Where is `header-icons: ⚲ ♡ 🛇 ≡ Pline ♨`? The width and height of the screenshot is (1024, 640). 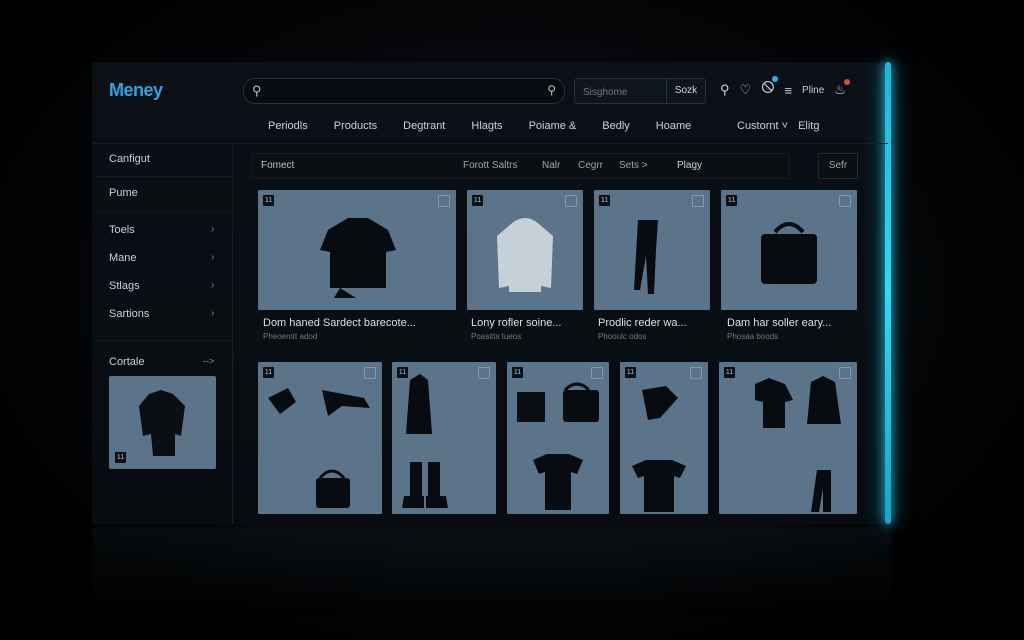
header-icons: ⚲ ♡ 🛇 ≡ Pline ♨ is located at coordinates (785, 88).